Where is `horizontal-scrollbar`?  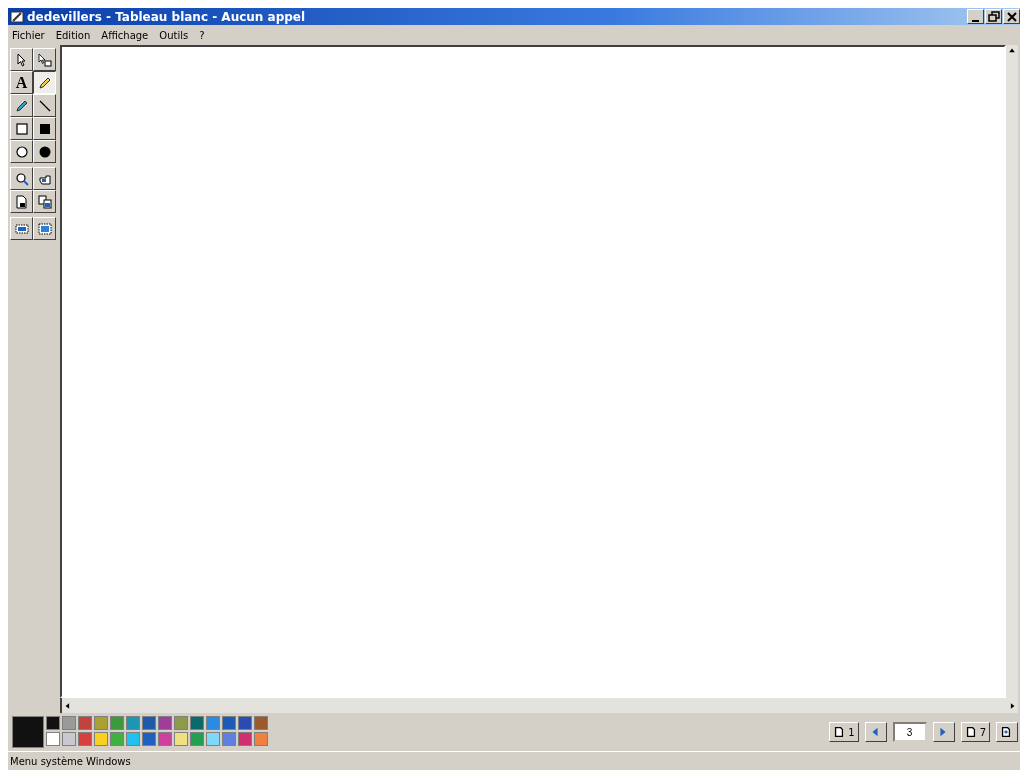
horizontal-scrollbar is located at coordinates (539, 705).